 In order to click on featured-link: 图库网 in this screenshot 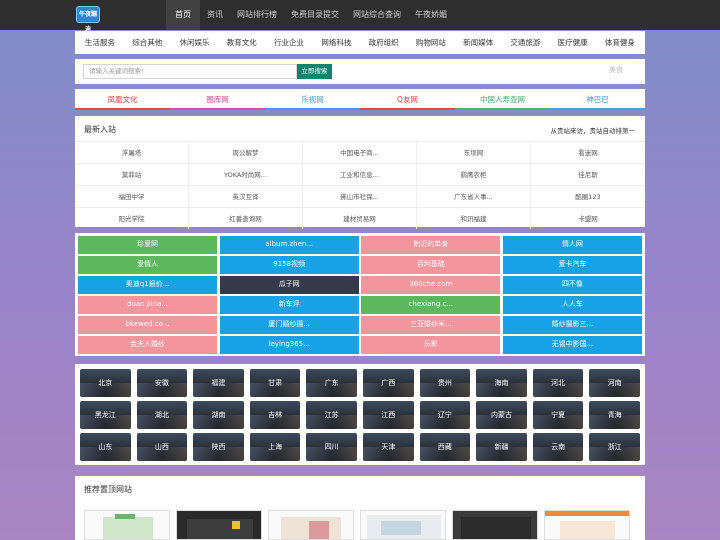, I will do `click(217, 99)`.